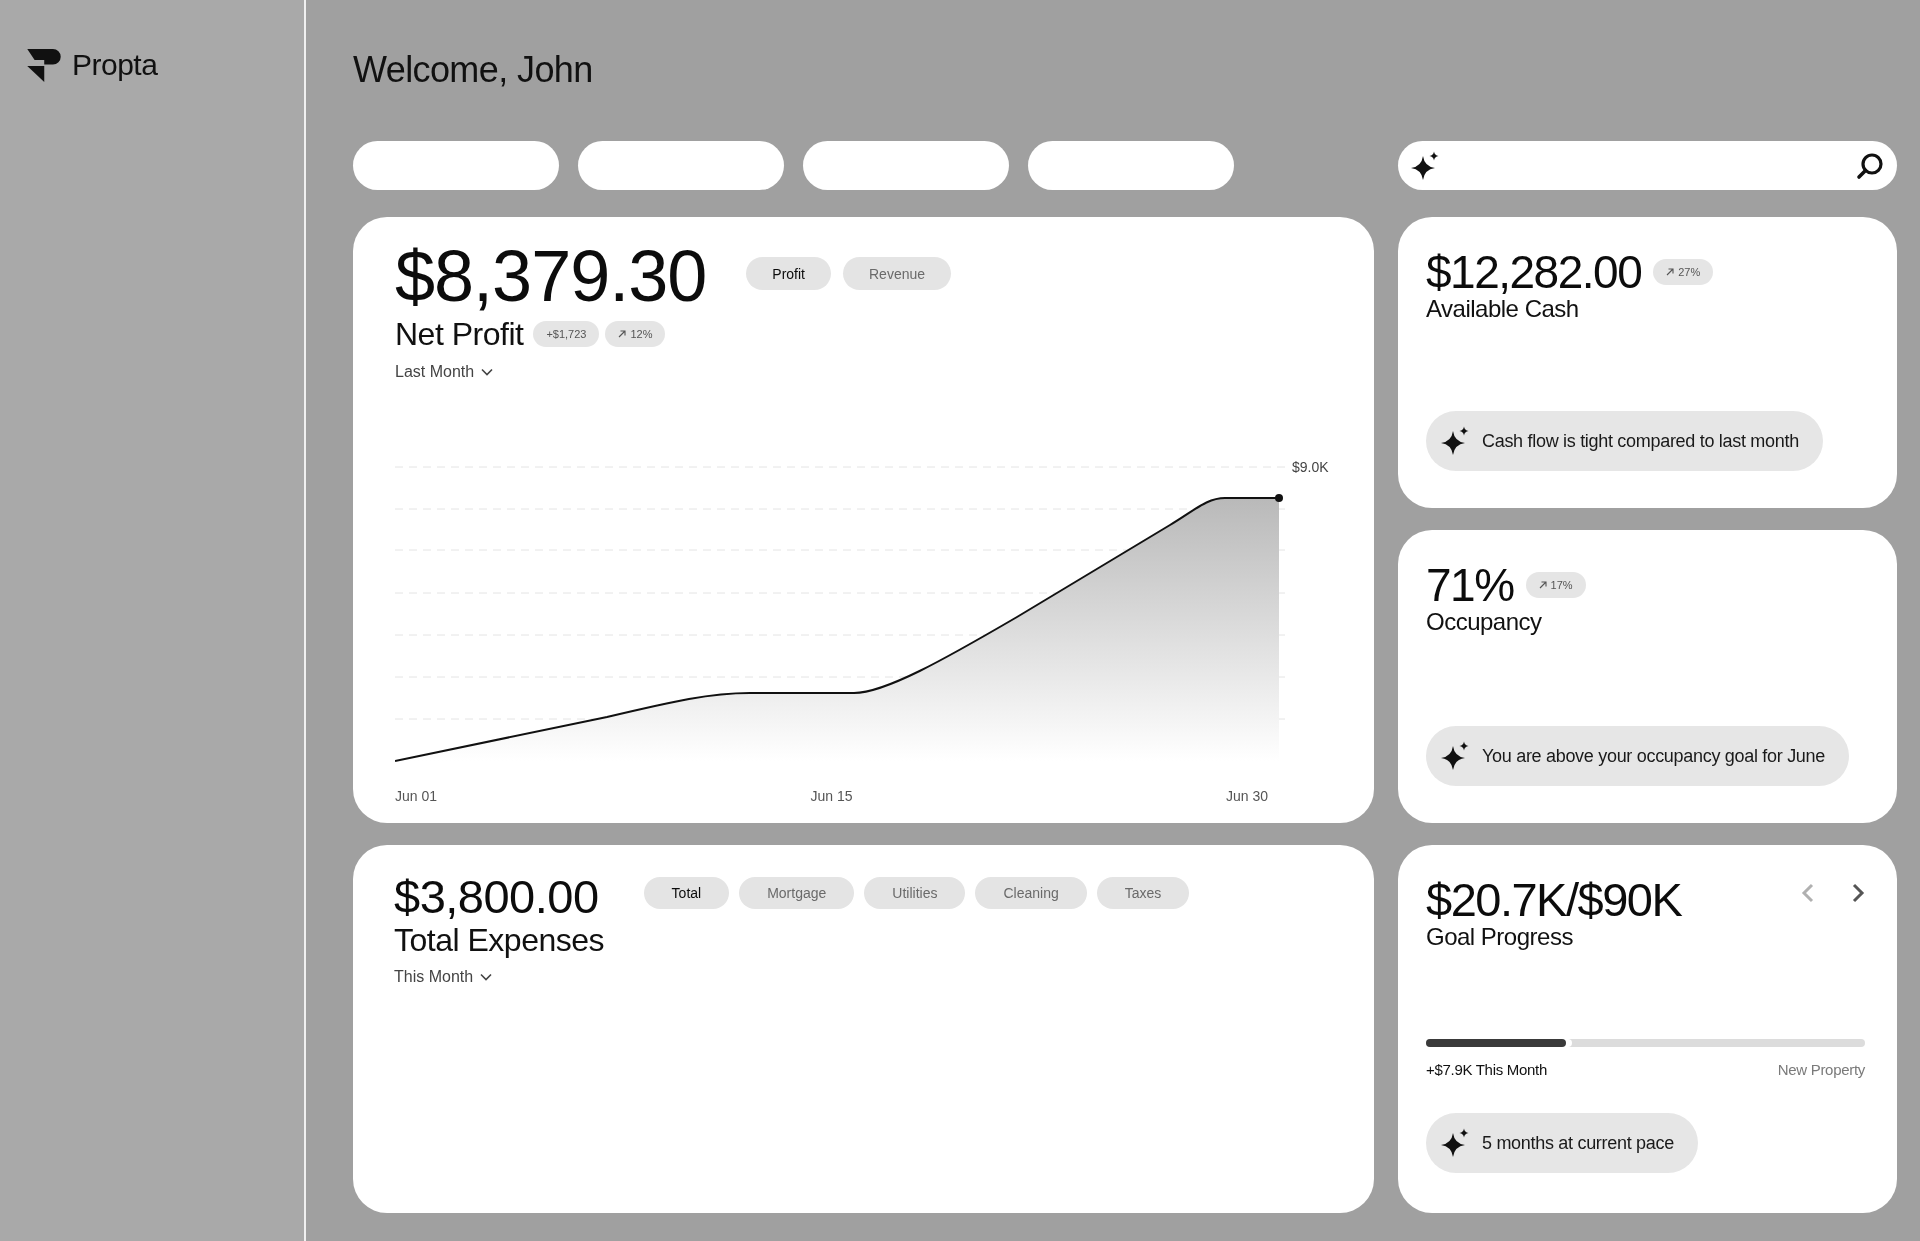  I want to click on goal-amount: $20.7K/$90K, so click(1554, 899).